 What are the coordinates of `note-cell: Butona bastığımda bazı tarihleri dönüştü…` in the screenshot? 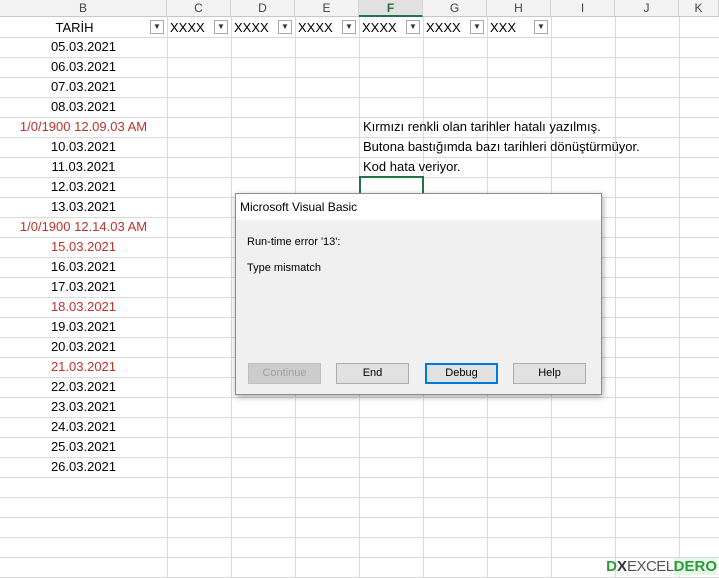 It's located at (501, 147).